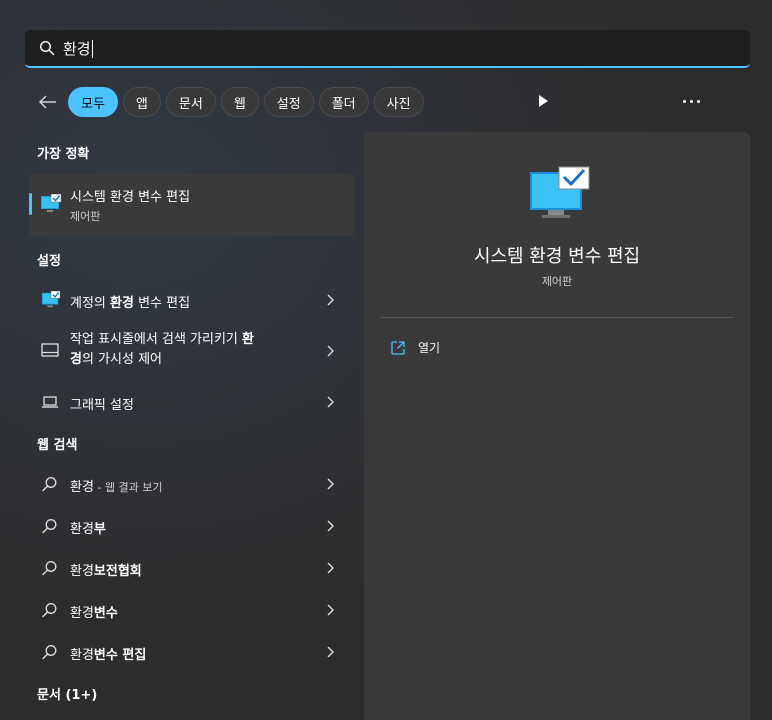 The height and width of the screenshot is (720, 772). I want to click on preview-title: 시스템 환경 변수 편집, so click(557, 256).